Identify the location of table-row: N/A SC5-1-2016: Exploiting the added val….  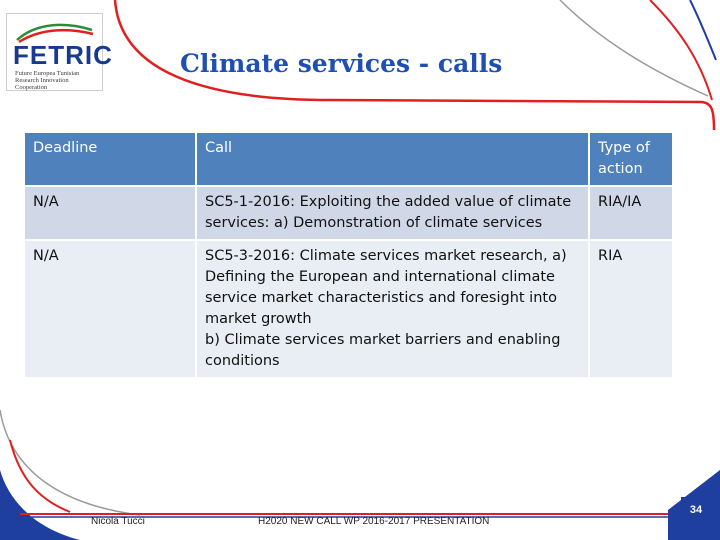
(348, 212).